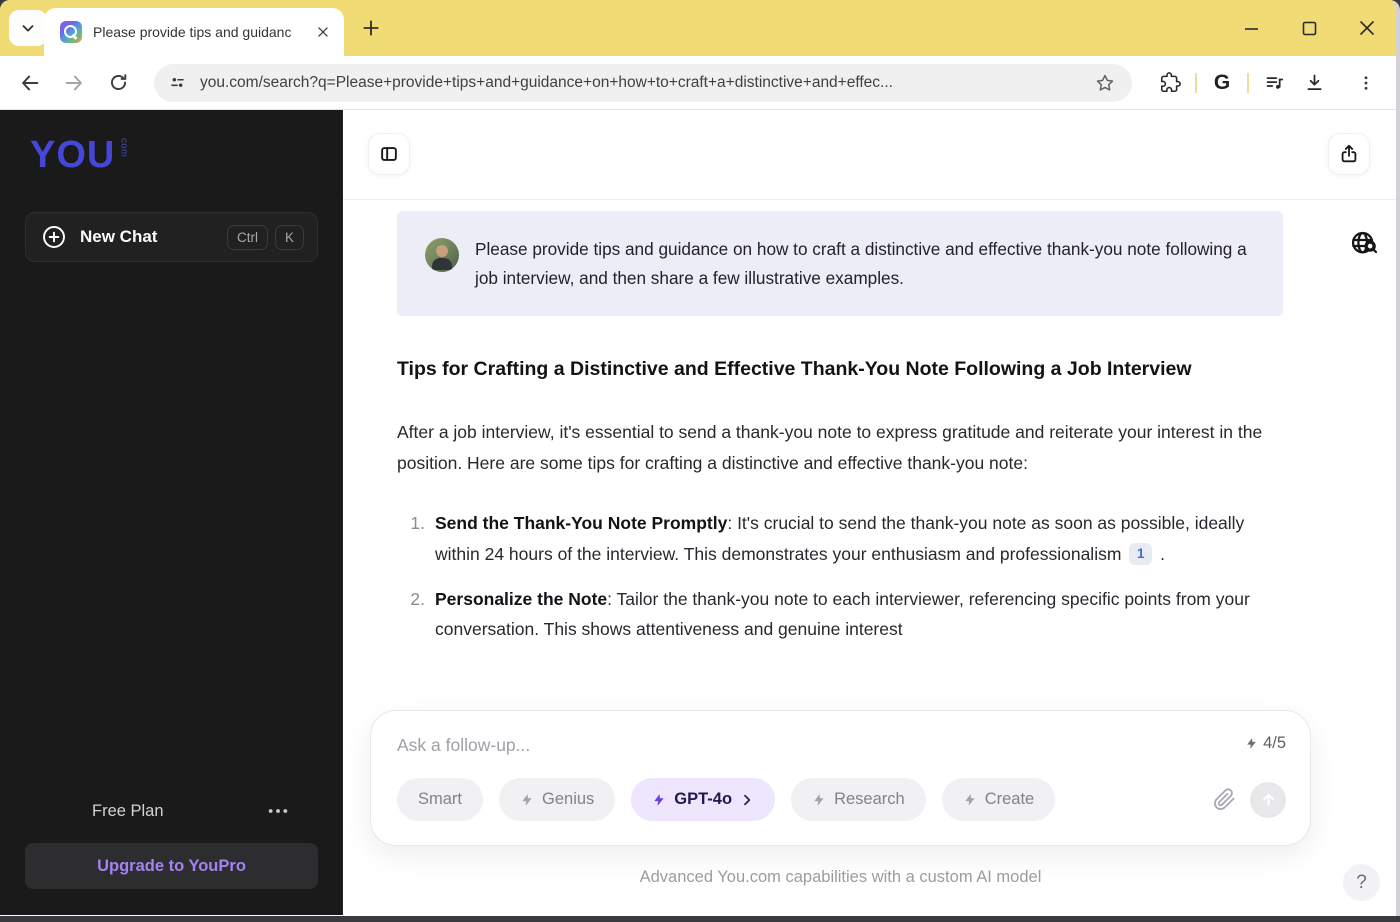  I want to click on send-button, so click(1268, 799).